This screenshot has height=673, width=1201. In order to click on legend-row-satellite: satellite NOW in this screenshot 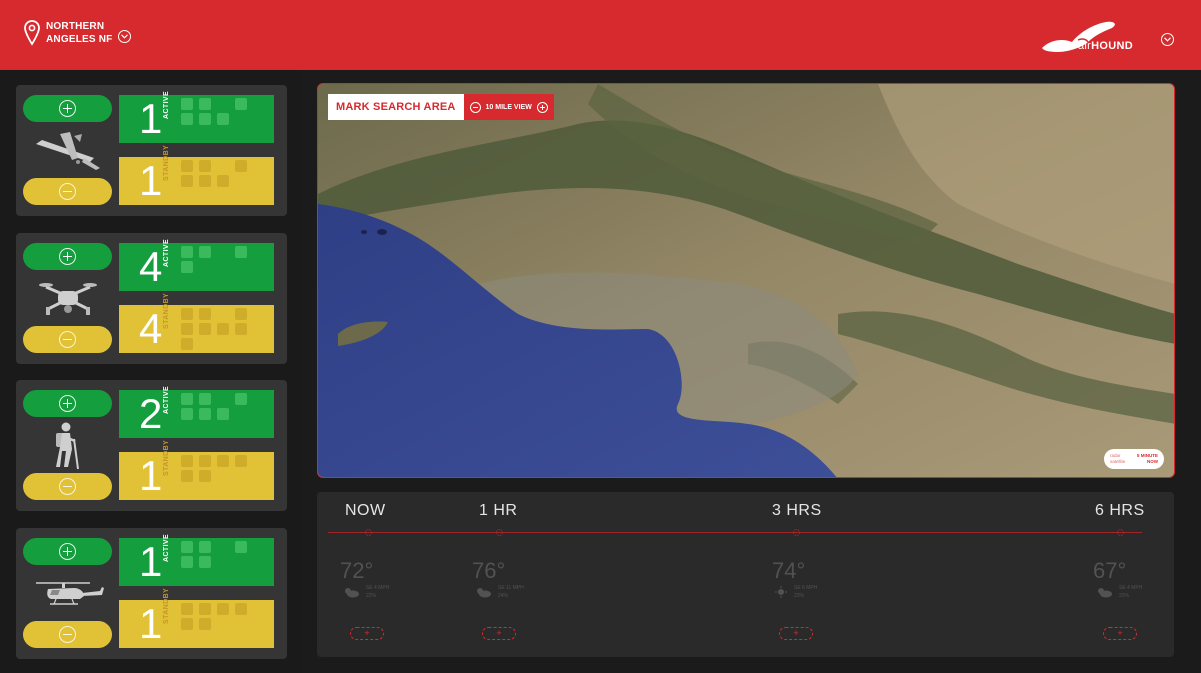, I will do `click(1134, 461)`.